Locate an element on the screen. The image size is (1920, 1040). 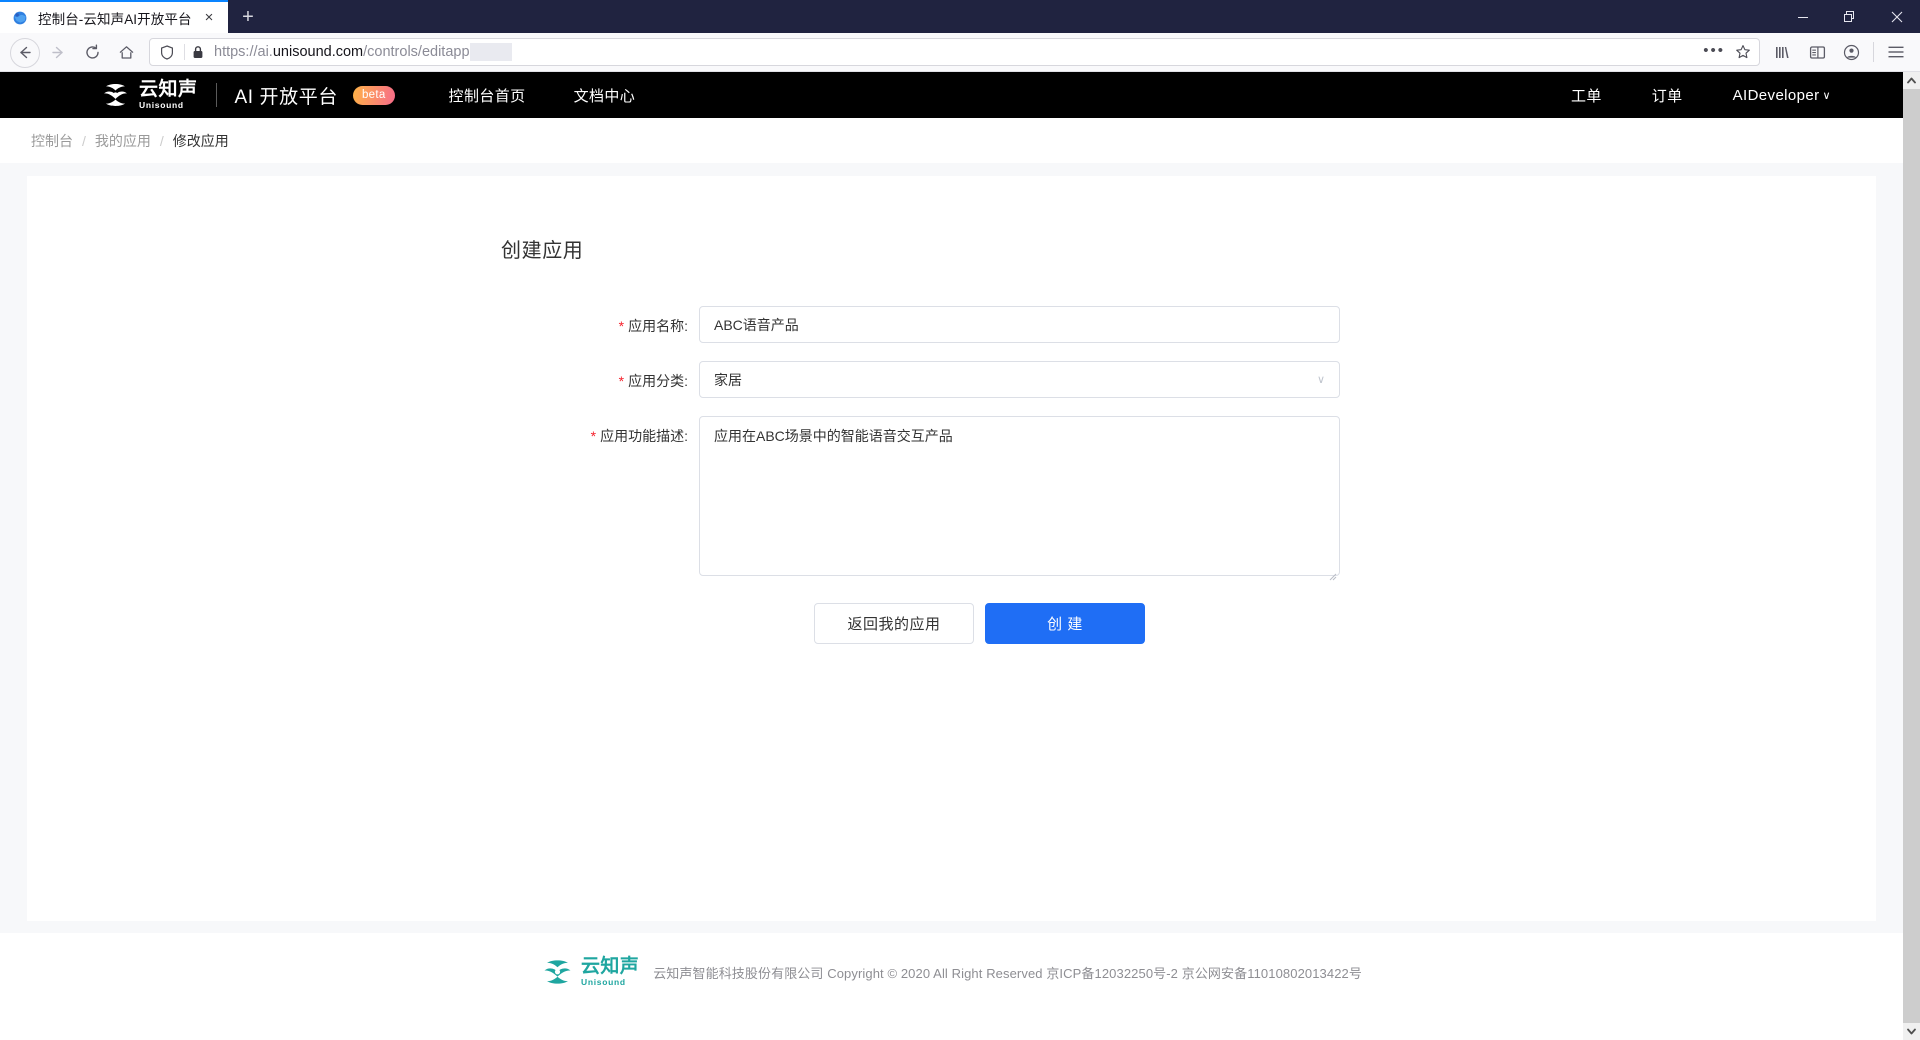
label-text: 应用名称: is located at coordinates (658, 326).